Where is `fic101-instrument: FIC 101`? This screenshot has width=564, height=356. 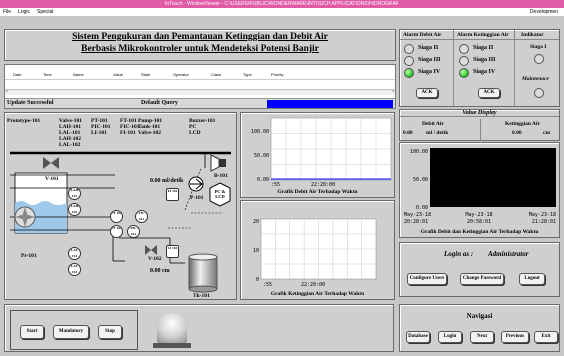 fic101-instrument: FIC 101 is located at coordinates (141, 216).